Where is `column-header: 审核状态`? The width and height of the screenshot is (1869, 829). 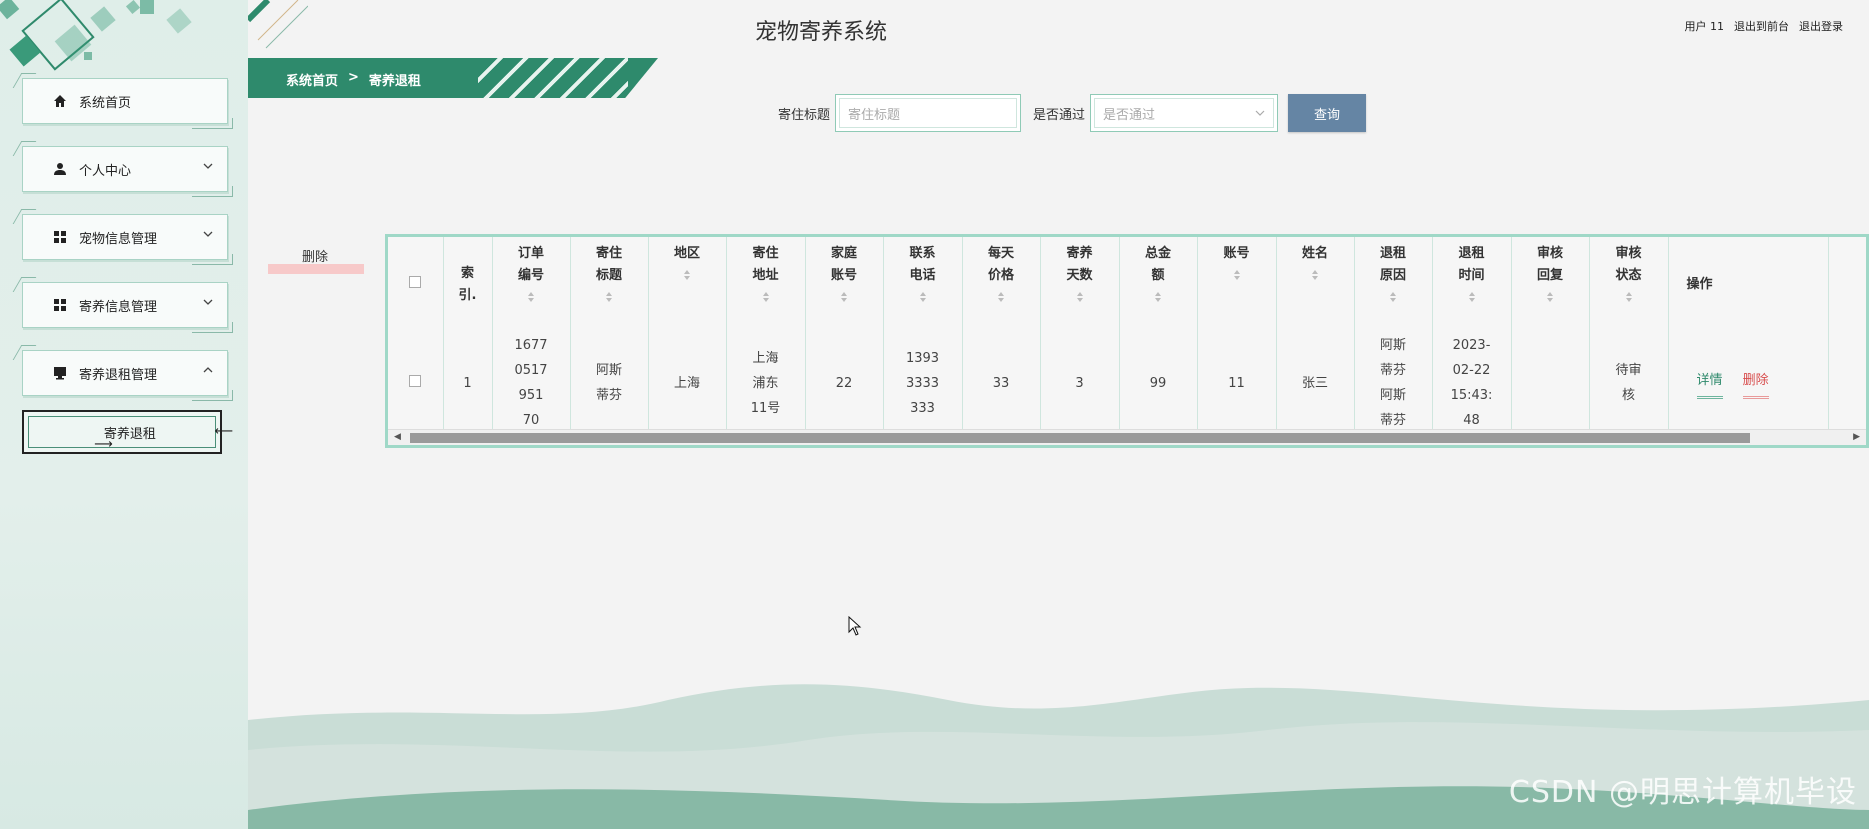
column-header: 审核状态 is located at coordinates (1629, 285).